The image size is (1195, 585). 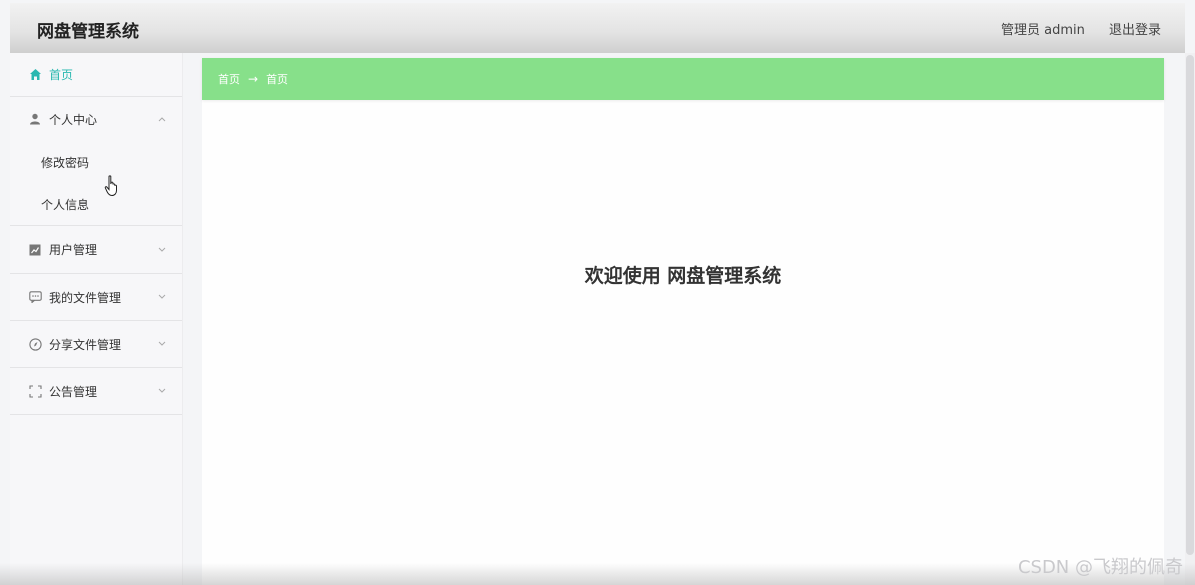 What do you see at coordinates (110, 186) in the screenshot?
I see `hand-cursor-icon` at bounding box center [110, 186].